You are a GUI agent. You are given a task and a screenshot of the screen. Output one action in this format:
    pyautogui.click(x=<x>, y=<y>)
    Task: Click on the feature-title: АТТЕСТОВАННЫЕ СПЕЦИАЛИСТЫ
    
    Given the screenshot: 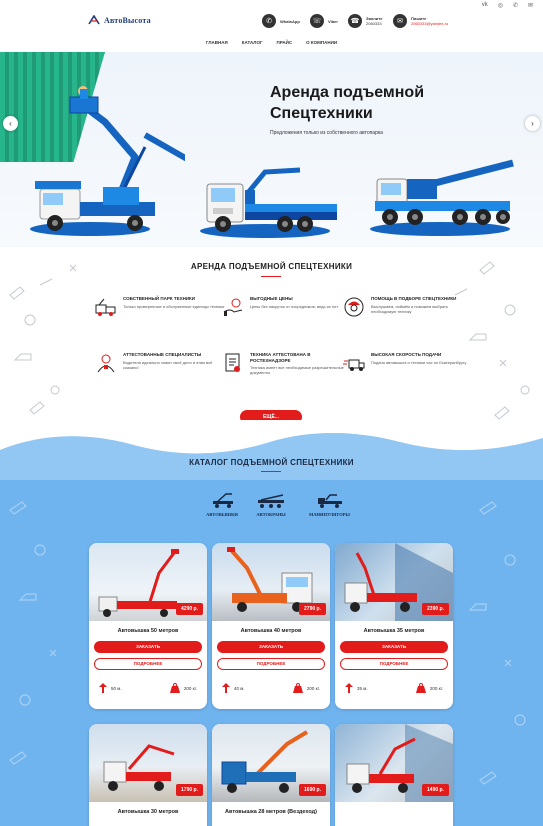 What is the action you would take?
    pyautogui.click(x=162, y=354)
    